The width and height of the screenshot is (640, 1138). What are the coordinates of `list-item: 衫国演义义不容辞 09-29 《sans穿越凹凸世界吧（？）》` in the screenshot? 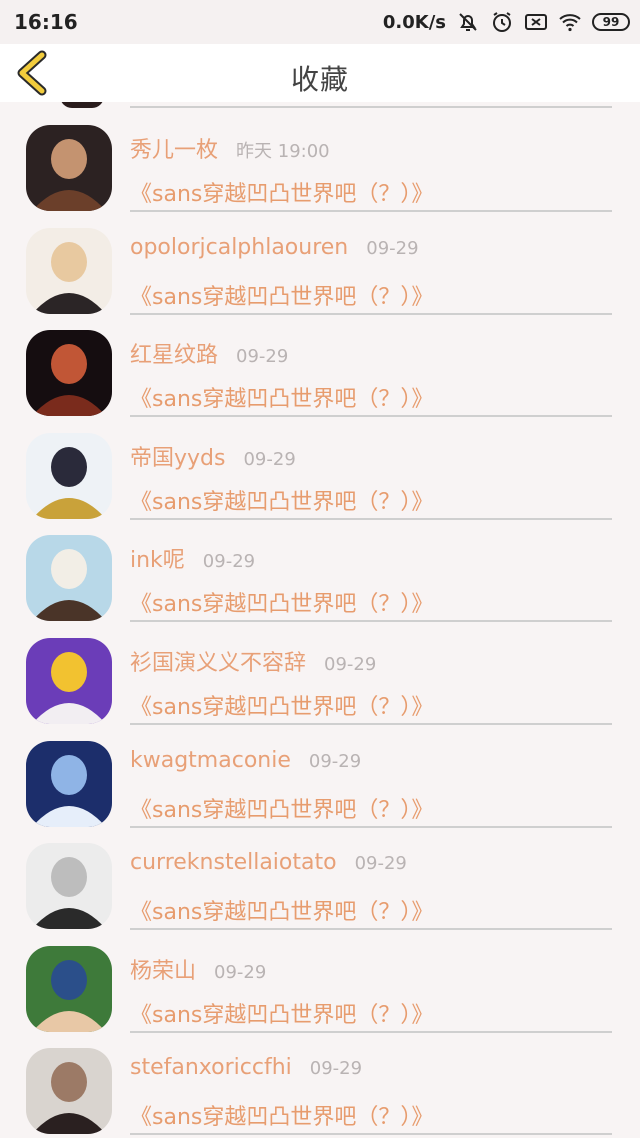 It's located at (320, 672).